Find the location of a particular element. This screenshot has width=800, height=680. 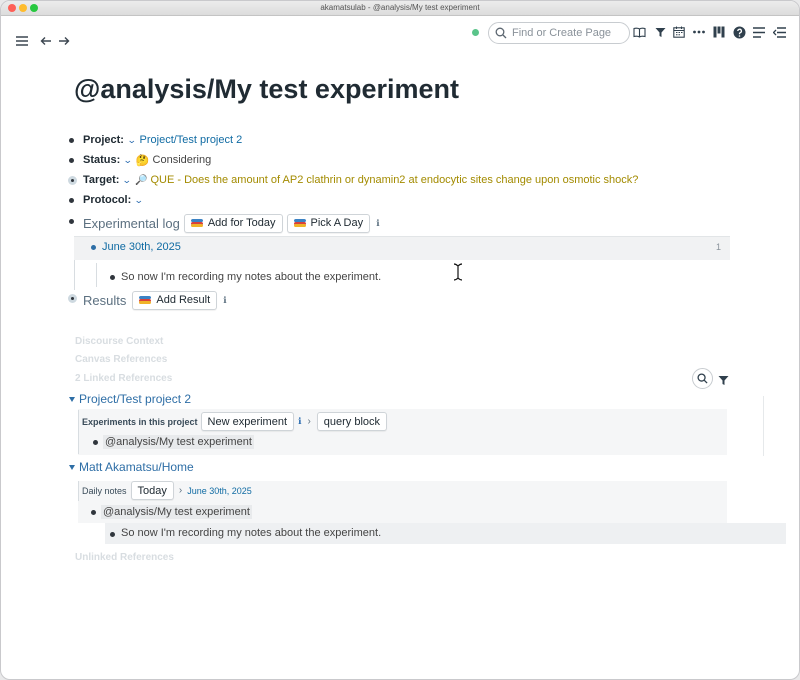

add-result-button: Add Result is located at coordinates (175, 300).